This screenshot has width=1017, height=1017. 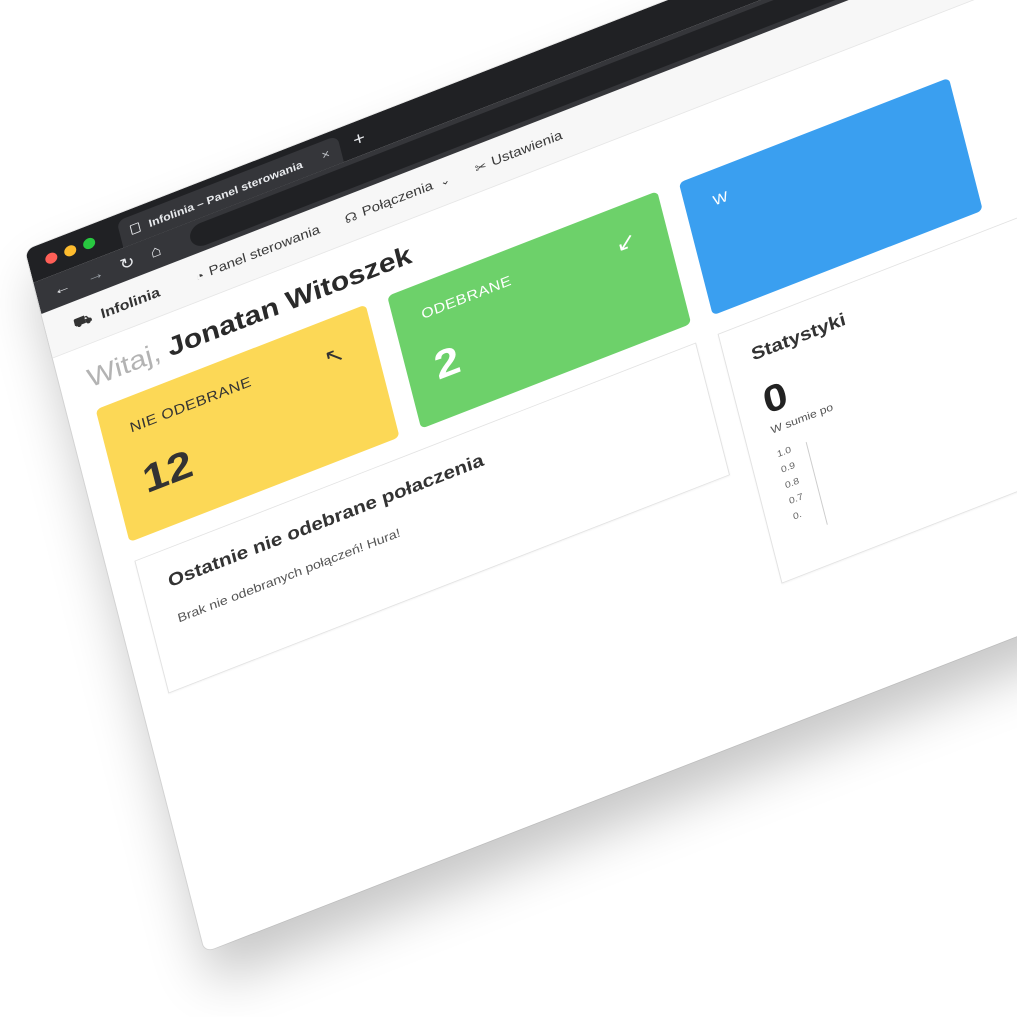 What do you see at coordinates (200, 276) in the screenshot?
I see `dashboard-icon: ◔` at bounding box center [200, 276].